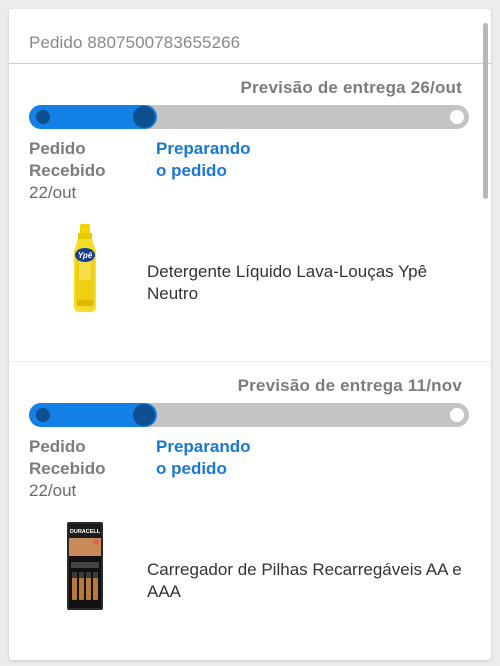  Describe the element at coordinates (351, 87) in the screenshot. I see `delivery-estimate: Previsão de entrega 26/out` at that location.